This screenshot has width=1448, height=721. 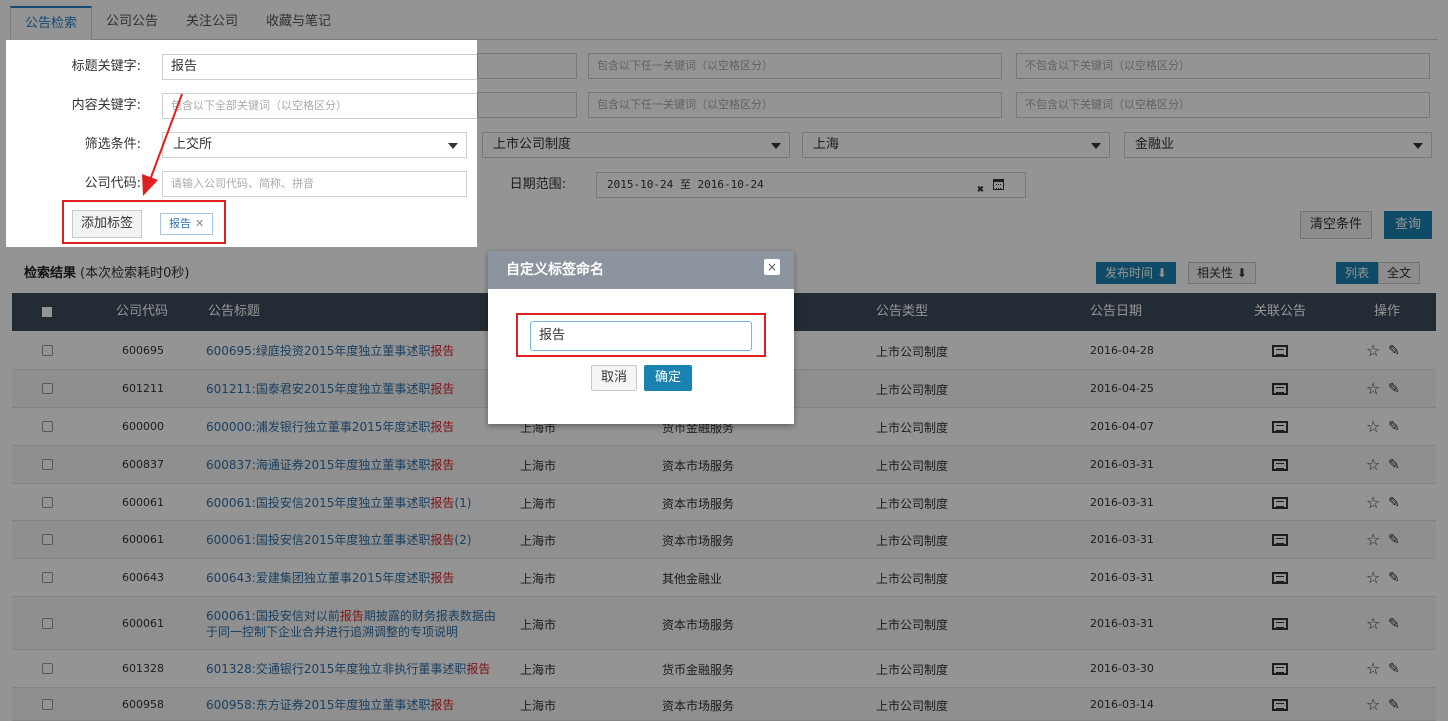 I want to click on confirm-button: 确定, so click(x=668, y=378).